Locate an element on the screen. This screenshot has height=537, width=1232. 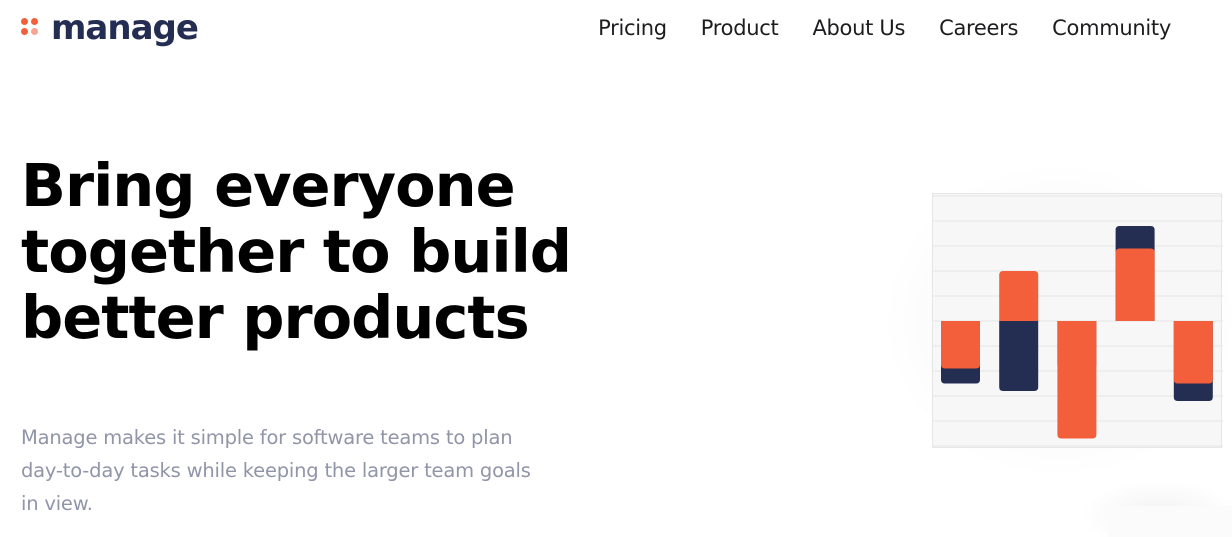
illustration-chart is located at coordinates (1078, 321).